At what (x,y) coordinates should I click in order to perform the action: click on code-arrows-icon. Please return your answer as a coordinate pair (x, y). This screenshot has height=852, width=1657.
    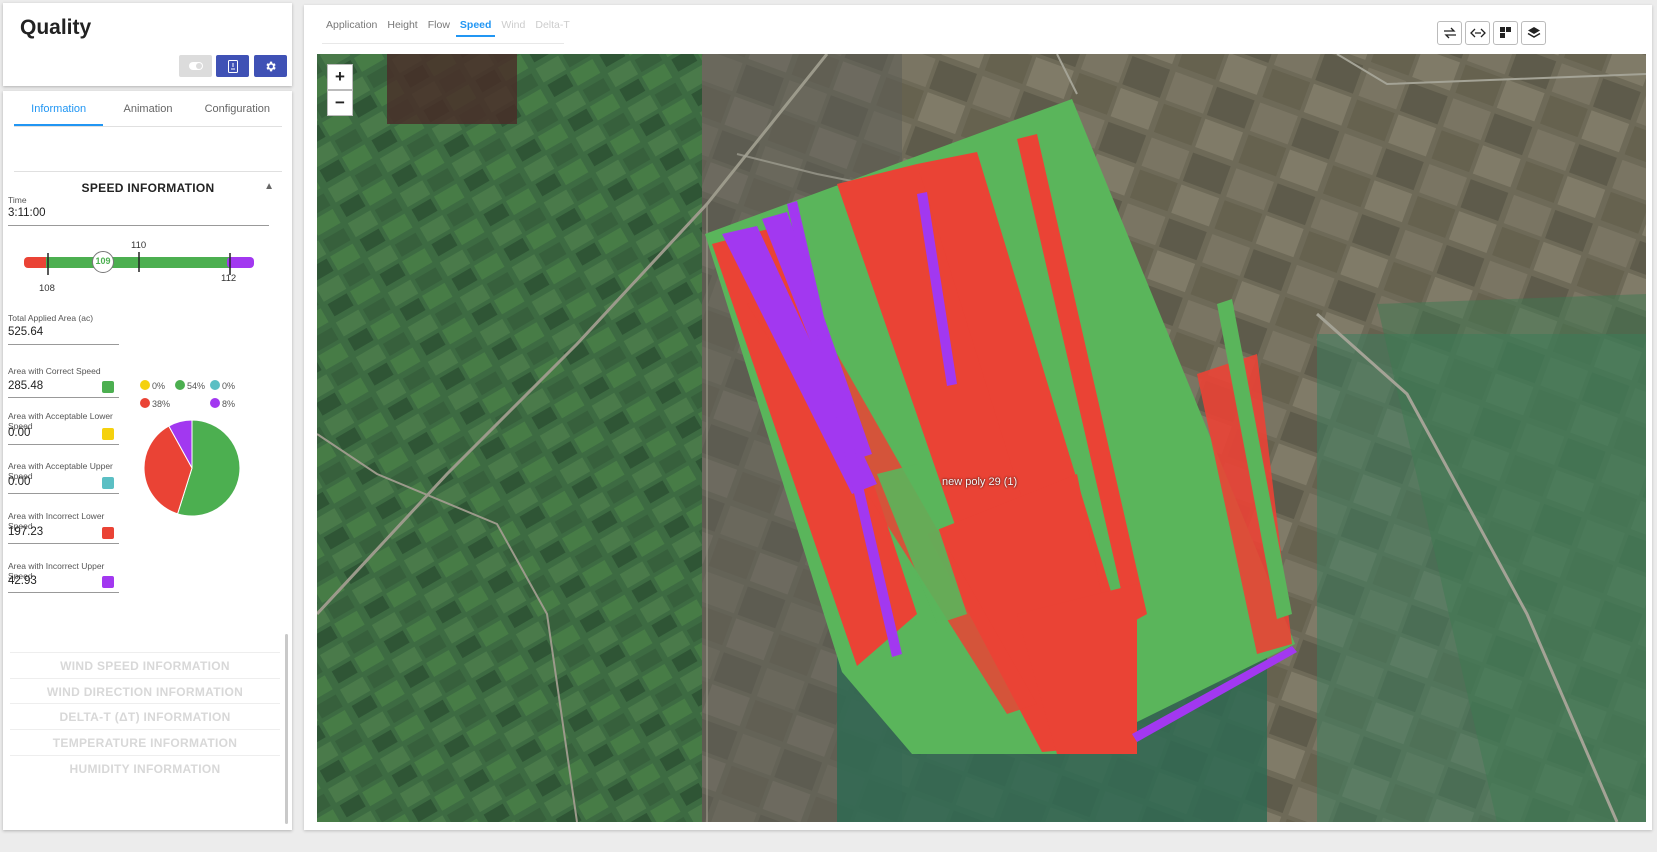
    Looking at the image, I should click on (1477, 33).